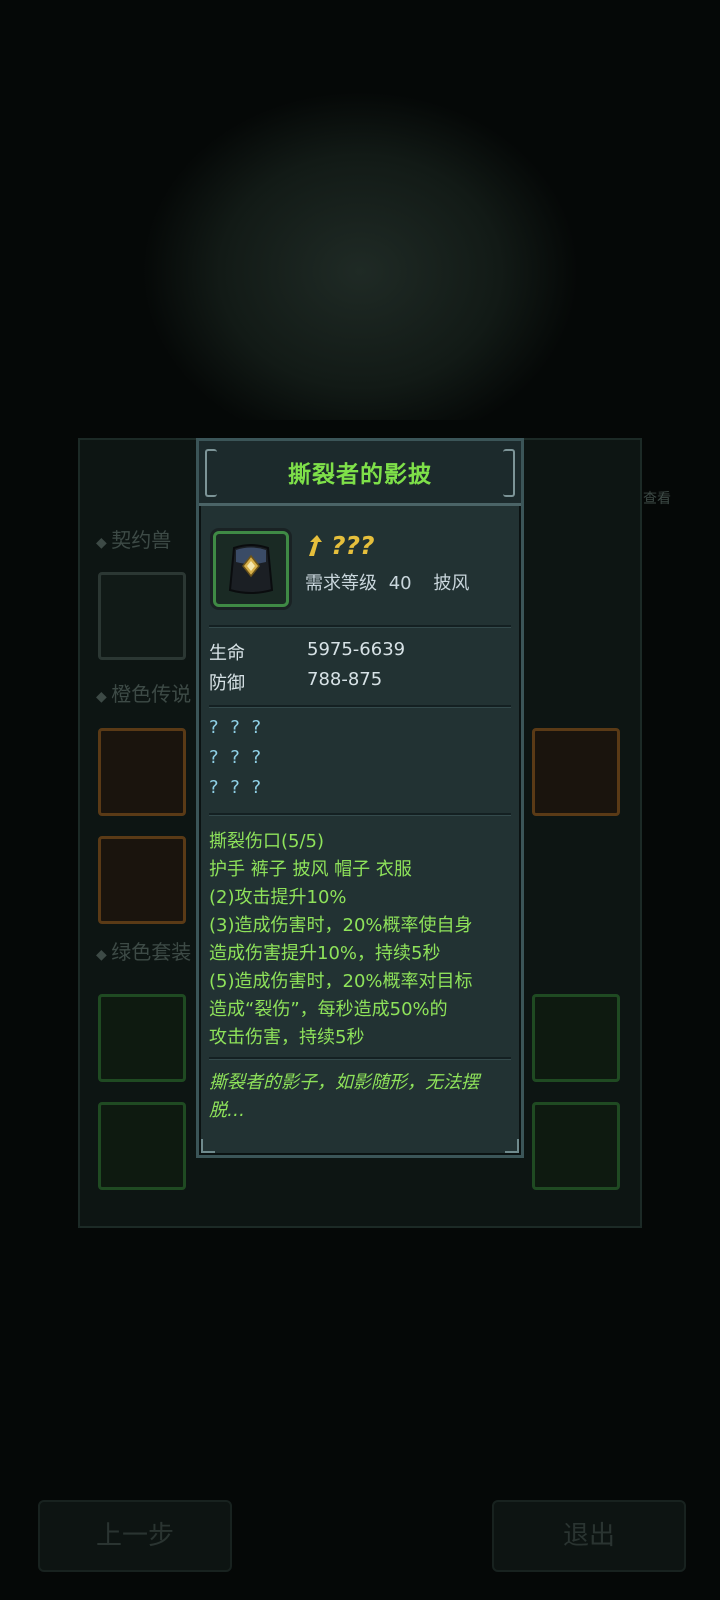  What do you see at coordinates (360, 255) in the screenshot?
I see `boss-portrait` at bounding box center [360, 255].